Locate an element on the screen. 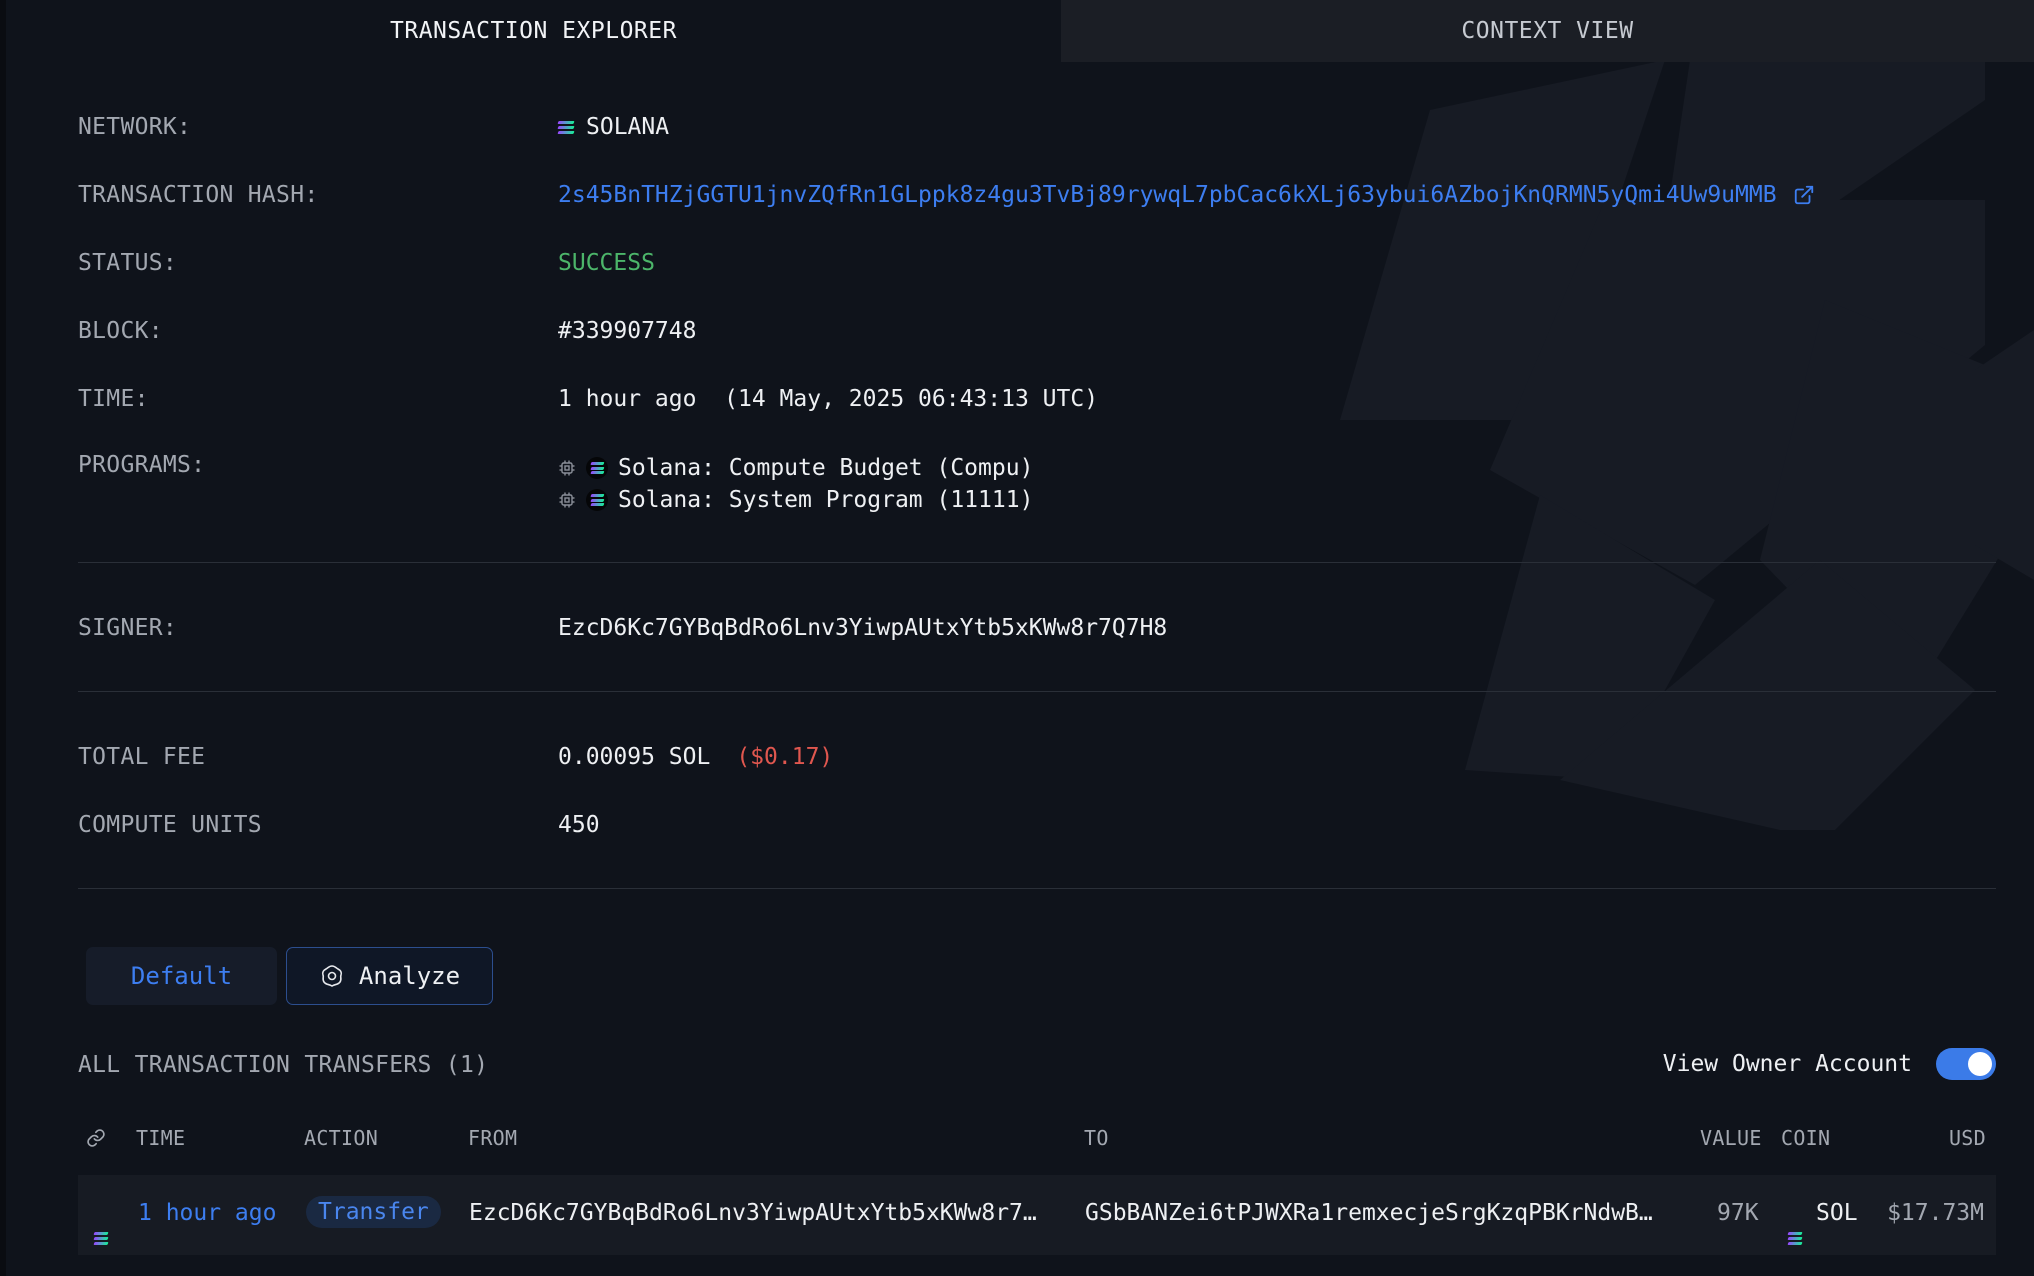 Image resolution: width=2034 pixels, height=1276 pixels. status-value: SUCCESS is located at coordinates (606, 263).